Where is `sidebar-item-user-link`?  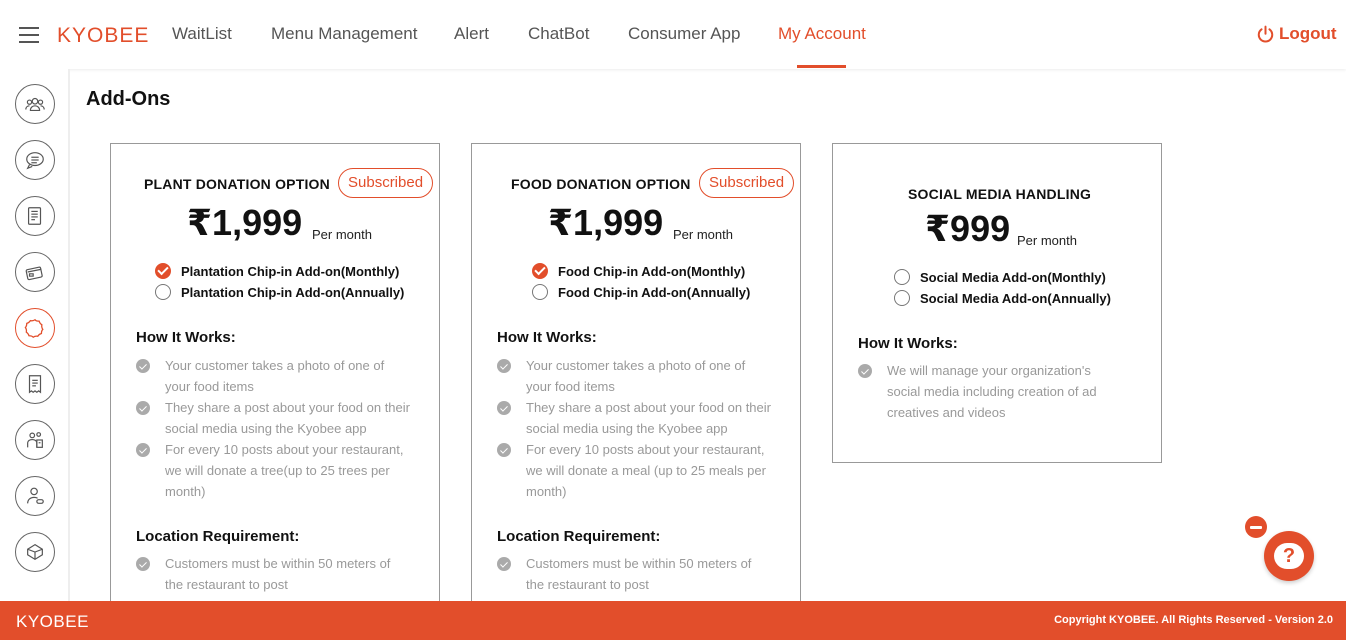
sidebar-item-user-link is located at coordinates (35, 496).